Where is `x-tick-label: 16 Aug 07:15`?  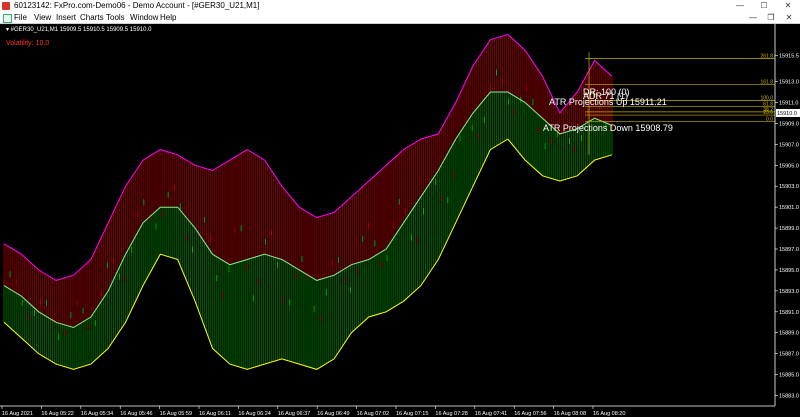 x-tick-label: 16 Aug 07:15 is located at coordinates (412, 414).